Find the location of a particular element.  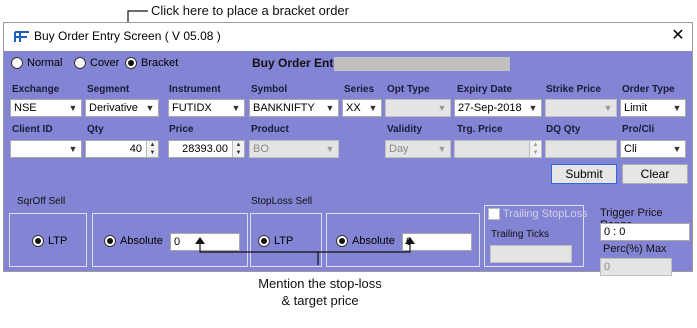

trailing-stoploss-checkbox is located at coordinates (494, 214).